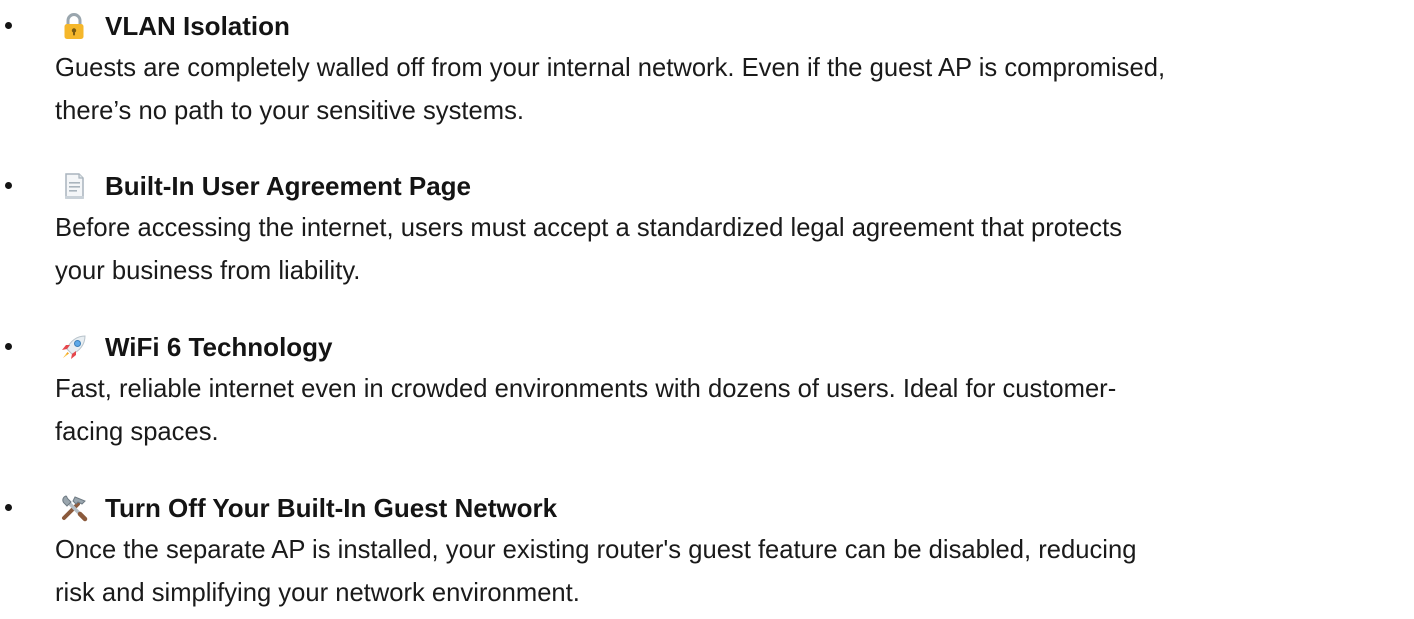  I want to click on feature-title-row: Turn Off Your Built-In Guest Network, so click(307, 508).